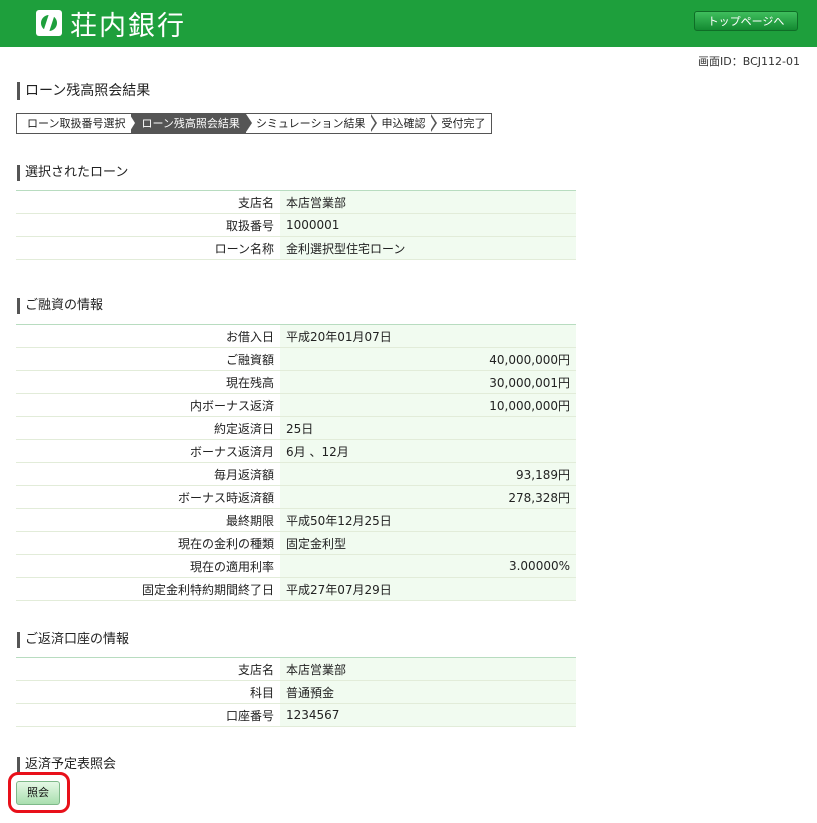 Image resolution: width=817 pixels, height=823 pixels. I want to click on row-value: 3.00000%, so click(428, 566).